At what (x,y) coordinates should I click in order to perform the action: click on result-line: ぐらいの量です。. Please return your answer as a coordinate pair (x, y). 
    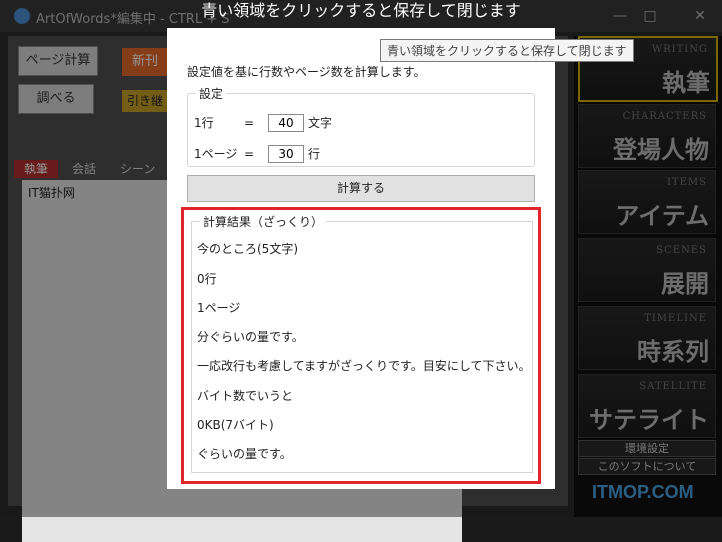
    Looking at the image, I should click on (244, 454).